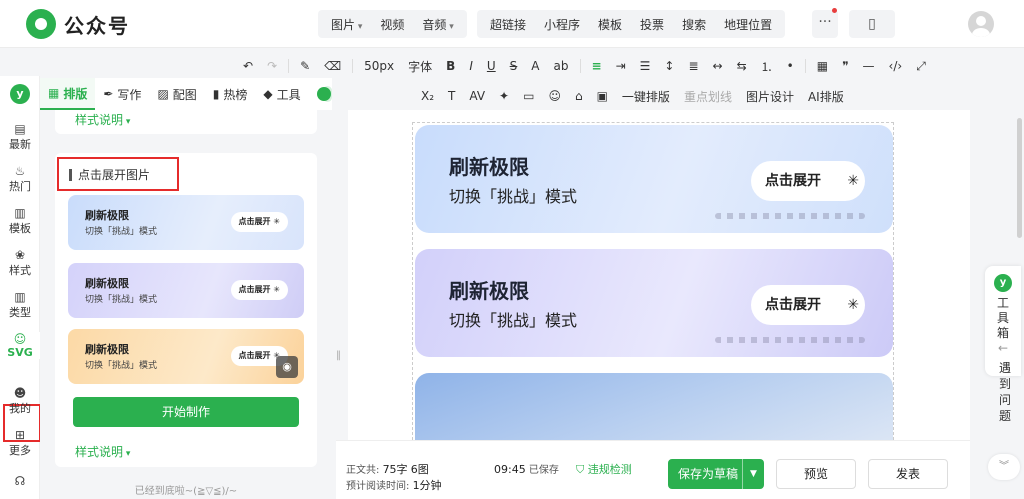 Image resolution: width=1024 pixels, height=499 pixels. I want to click on format-toolbar-row2: X₂ T AV ✦ ▭ ☺ ⌂ ▣ 一键排版 重点划线 图片设计 AI排版, so click(632, 96).